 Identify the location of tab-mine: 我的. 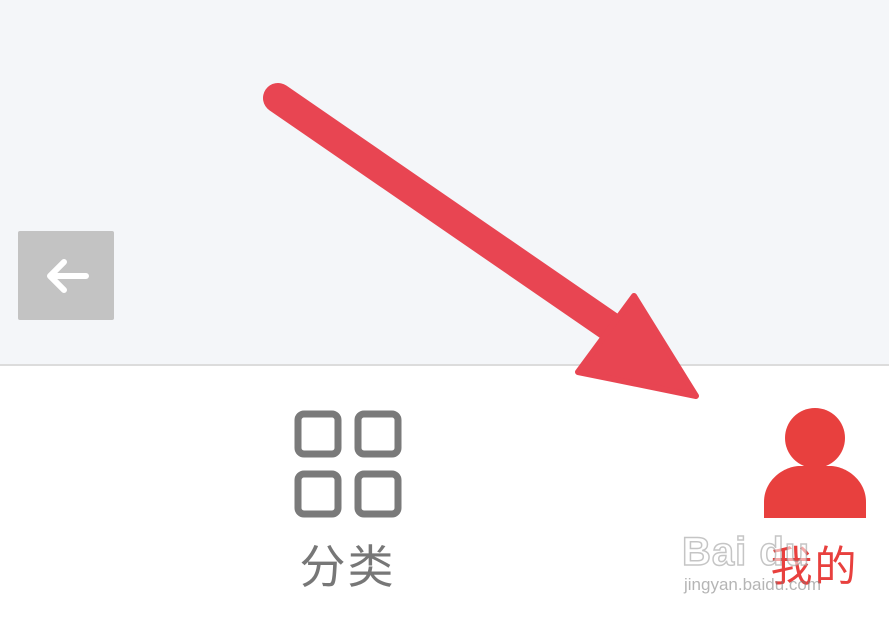
(814, 486).